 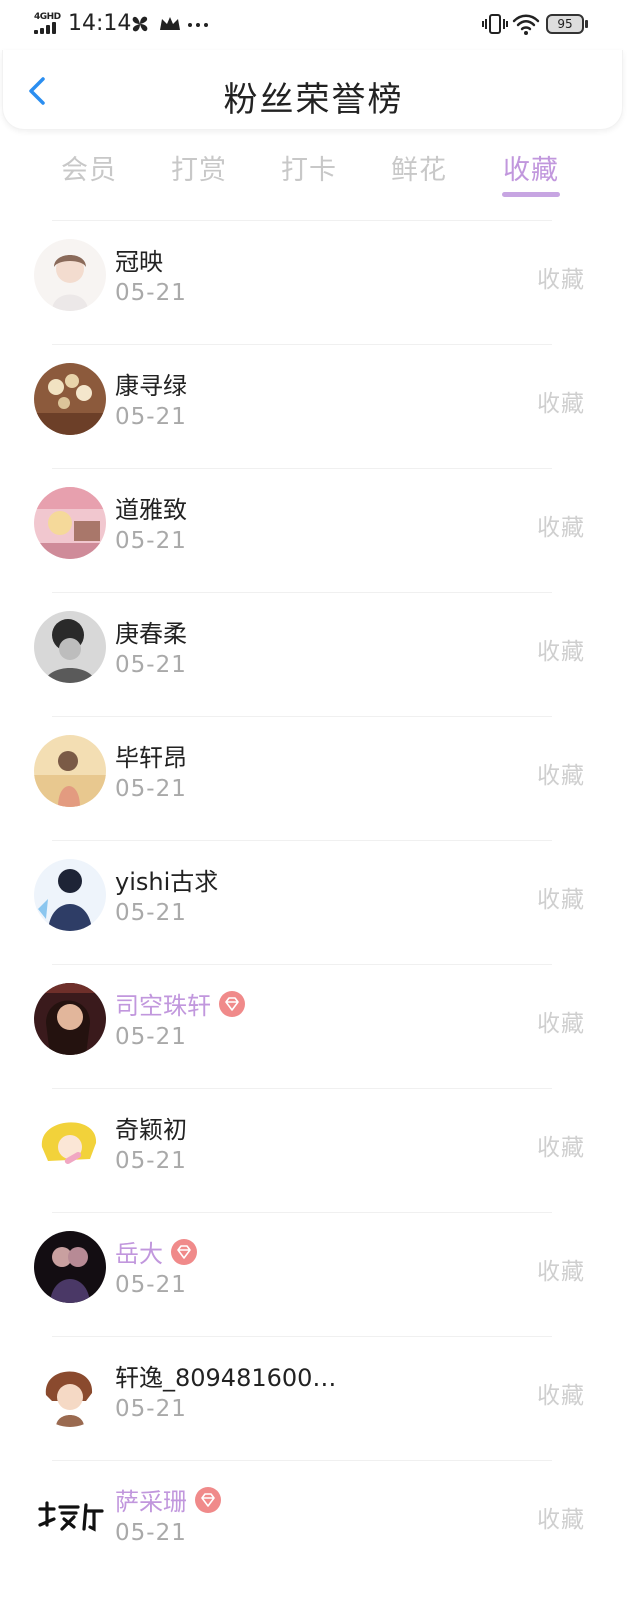 I want to click on name-line: yishi古求, so click(x=166, y=879).